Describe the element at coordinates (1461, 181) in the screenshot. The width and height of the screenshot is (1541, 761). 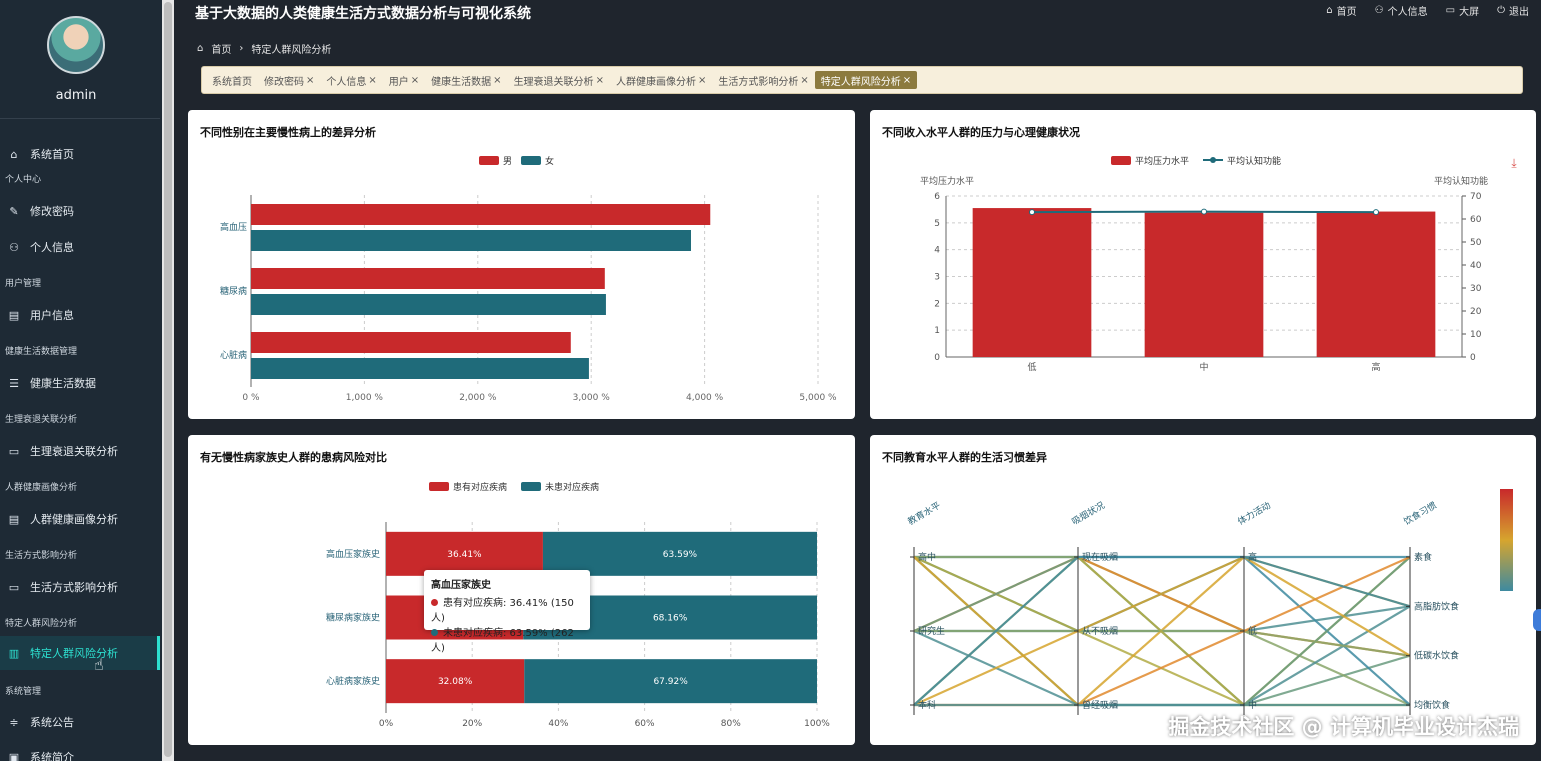
I see `y2-axis-title: 平均认知功能` at that location.